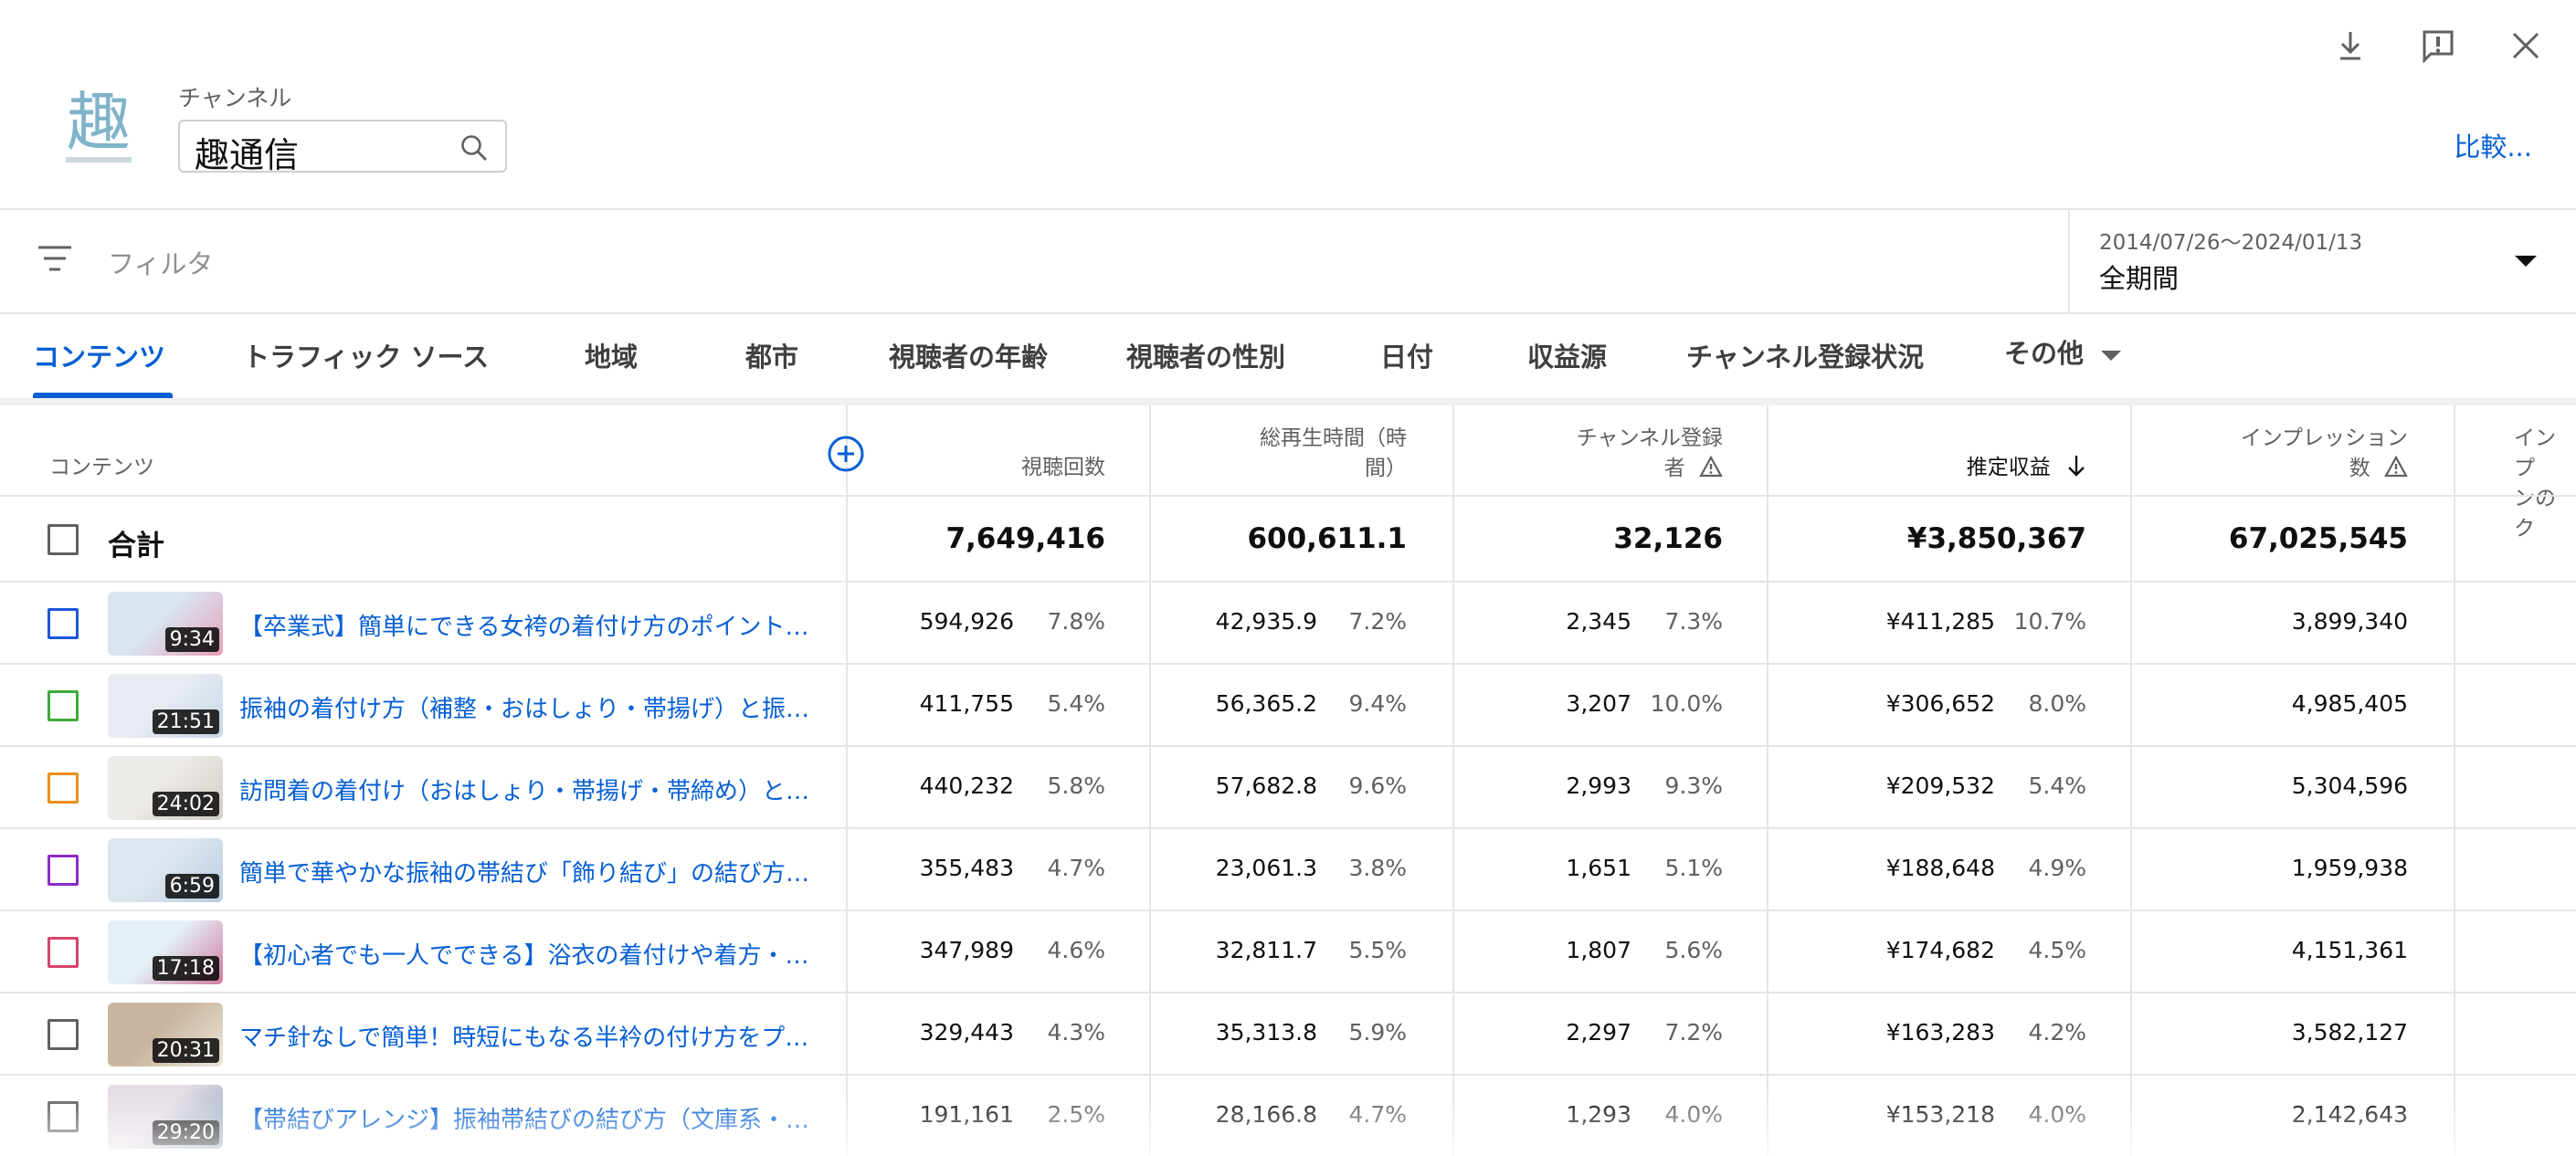 This screenshot has width=2576, height=1156. I want to click on tab-shadow, so click(1288, 401).